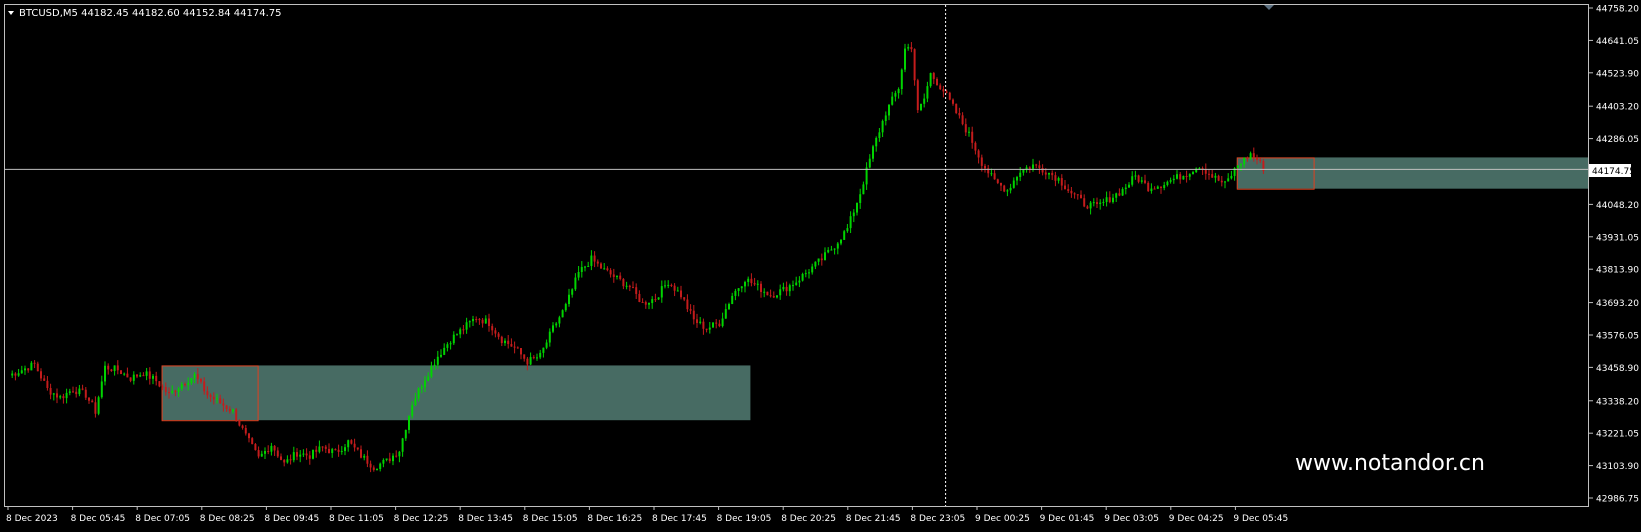  What do you see at coordinates (1617, 336) in the screenshot?
I see `y-tick-label: 43576.05` at bounding box center [1617, 336].